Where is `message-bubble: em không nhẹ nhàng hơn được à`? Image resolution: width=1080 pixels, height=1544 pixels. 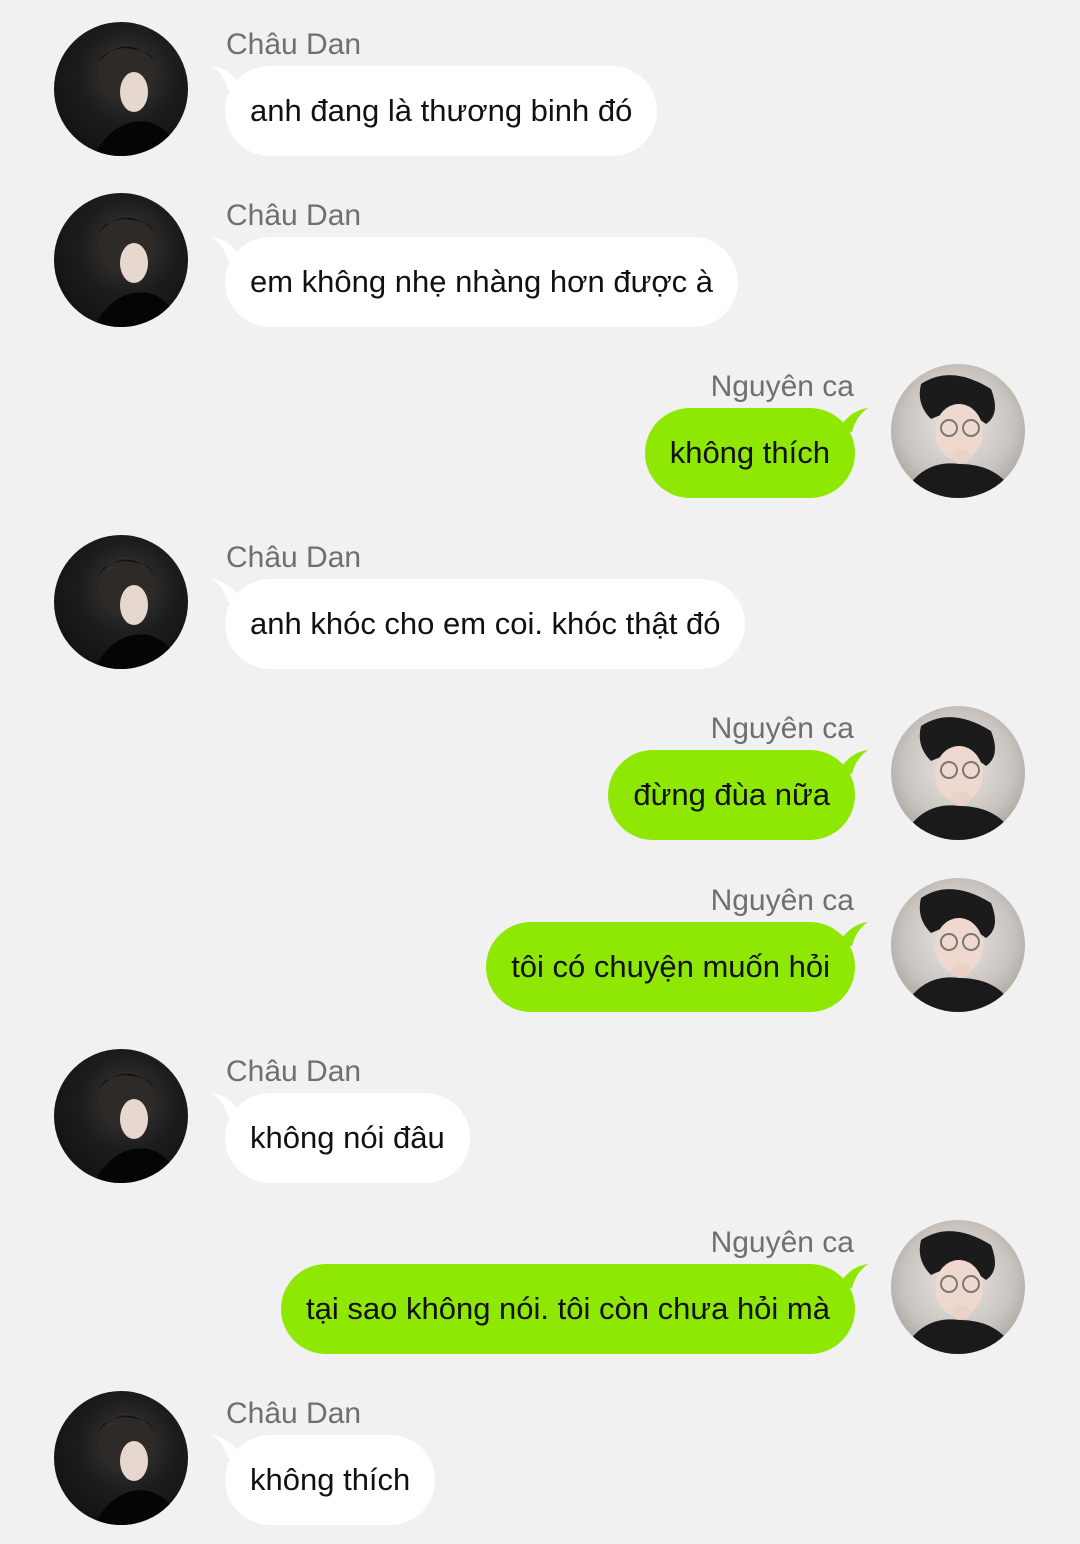 message-bubble: em không nhẹ nhàng hơn được à is located at coordinates (482, 282).